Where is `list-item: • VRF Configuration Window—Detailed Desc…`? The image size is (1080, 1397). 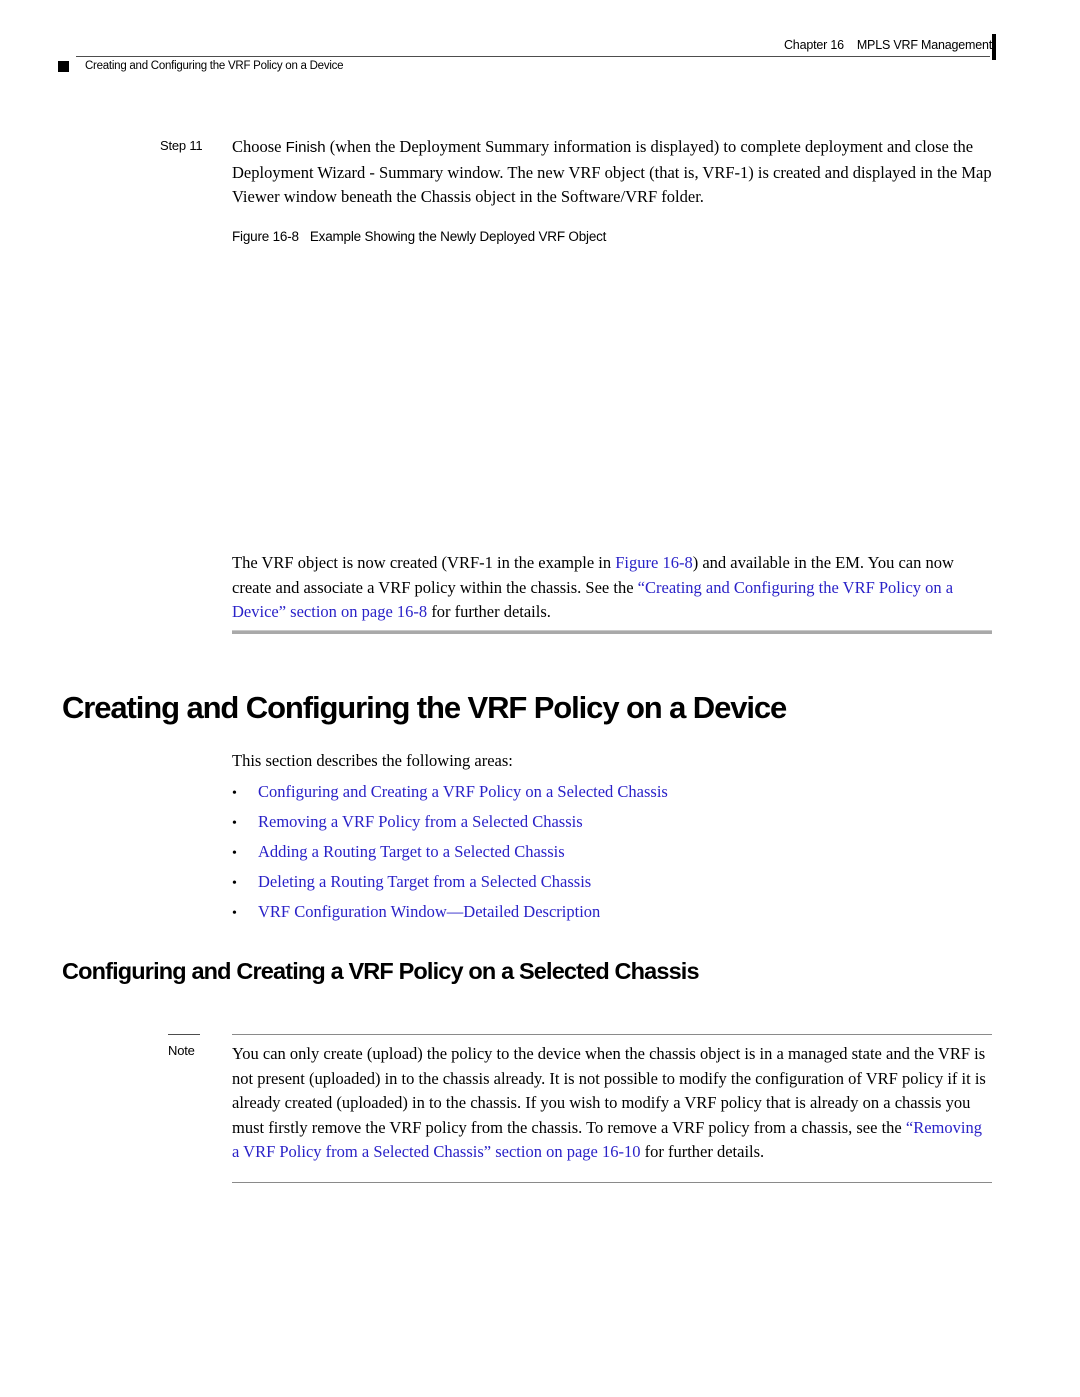 list-item: • VRF Configuration Window—Detailed Desc… is located at coordinates (612, 917).